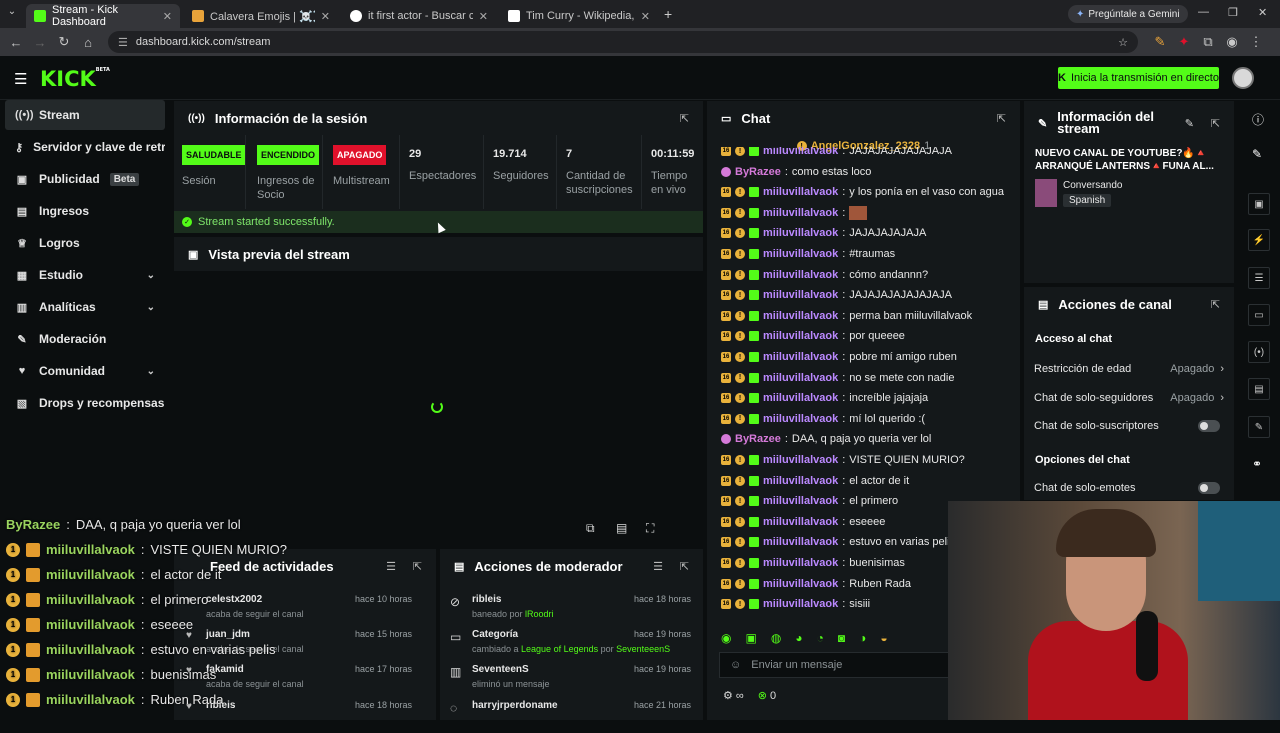 Image resolution: width=1280 pixels, height=733 pixels. I want to click on browser-tab-kick: Stream - Kick Dashboard ✕, so click(103, 16).